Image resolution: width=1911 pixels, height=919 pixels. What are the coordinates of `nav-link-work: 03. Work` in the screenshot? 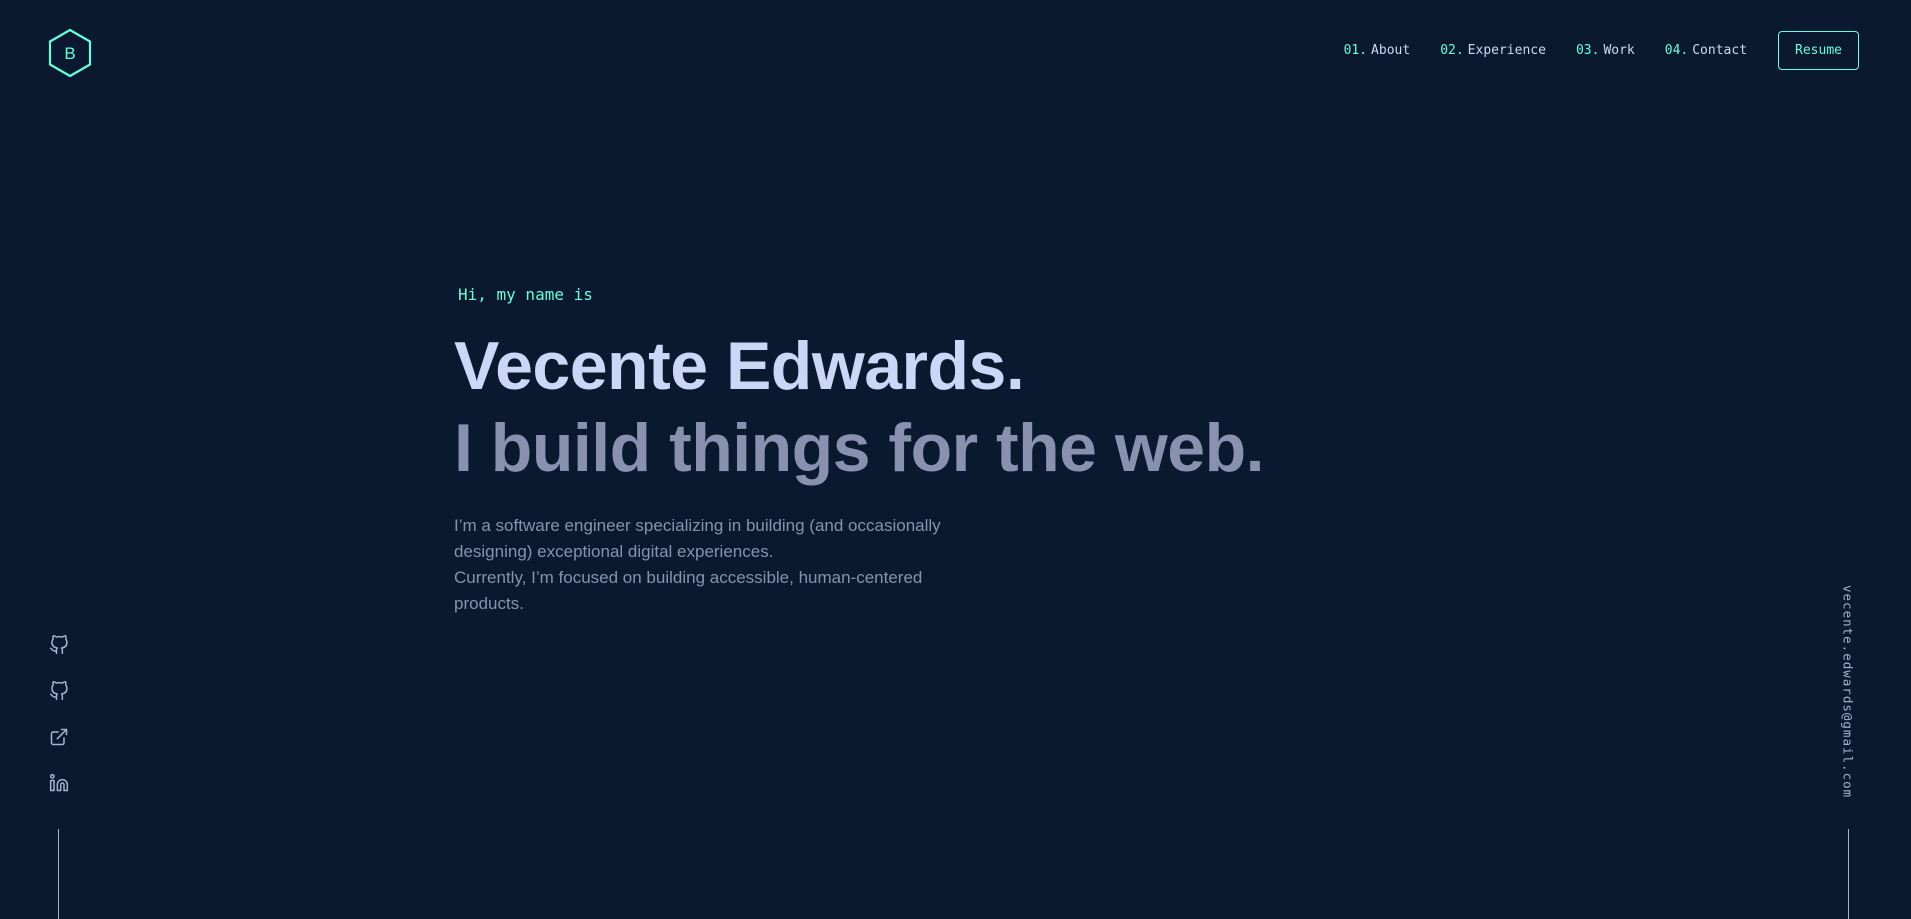 It's located at (1605, 50).